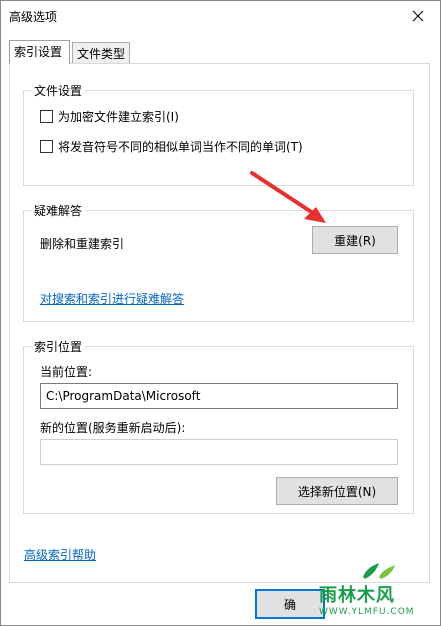 The image size is (441, 626). I want to click on file-settings-group: 文件设置 为加密文件建立索引(I) 将发音符号不同的相似单词当作不同的单词(T), so click(218, 134).